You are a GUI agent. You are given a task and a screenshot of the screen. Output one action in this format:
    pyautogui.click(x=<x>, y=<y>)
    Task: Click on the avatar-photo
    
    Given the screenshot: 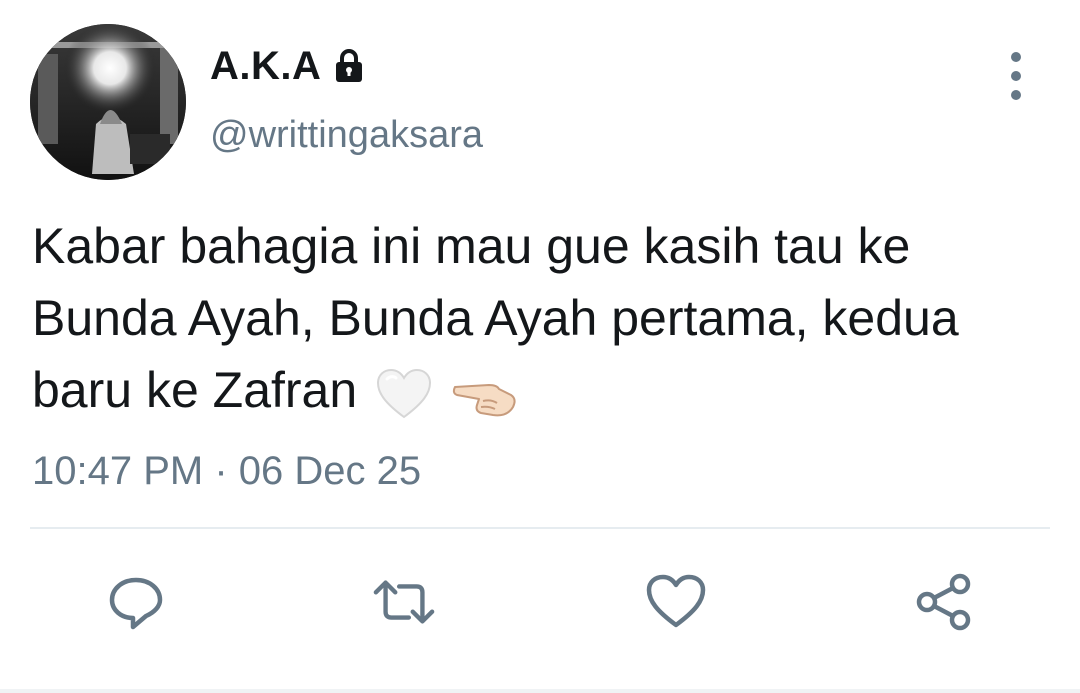 What is the action you would take?
    pyautogui.click(x=108, y=102)
    